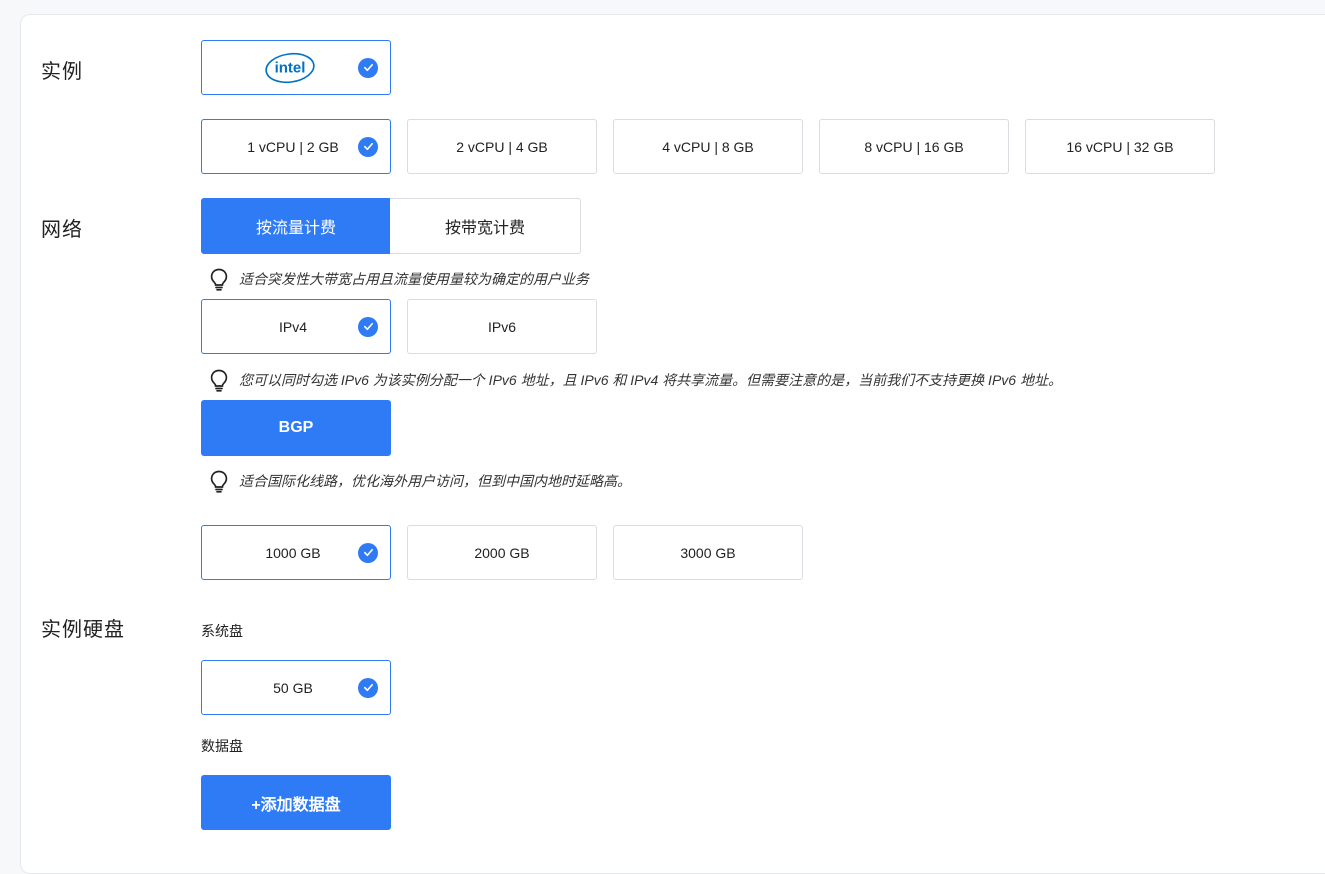 The height and width of the screenshot is (874, 1325). What do you see at coordinates (296, 428) in the screenshot?
I see `line-bgp-button: BGP` at bounding box center [296, 428].